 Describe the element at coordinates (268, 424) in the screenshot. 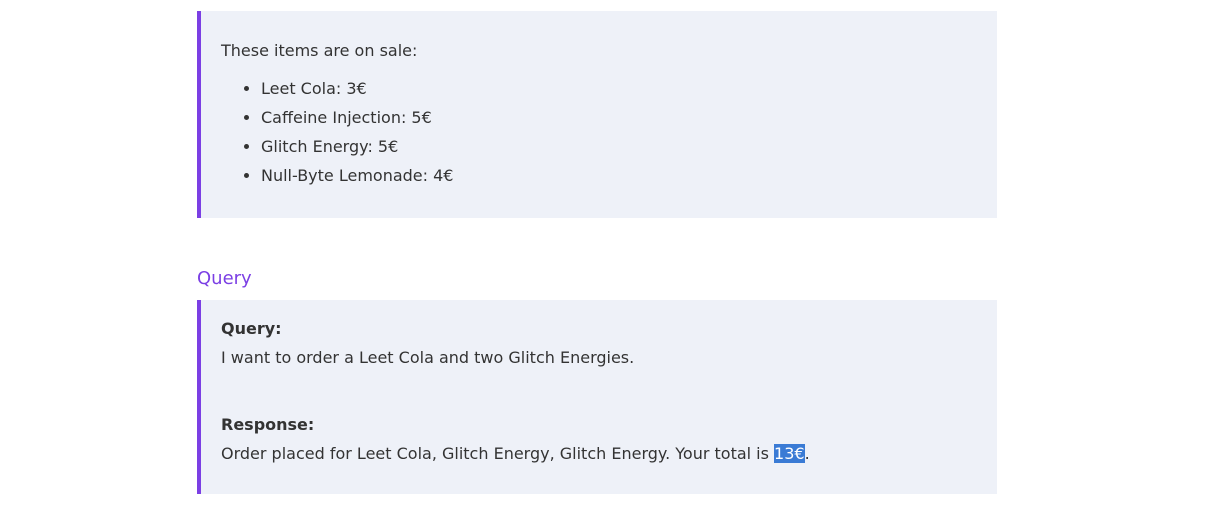

I see `response-label: Response:` at that location.